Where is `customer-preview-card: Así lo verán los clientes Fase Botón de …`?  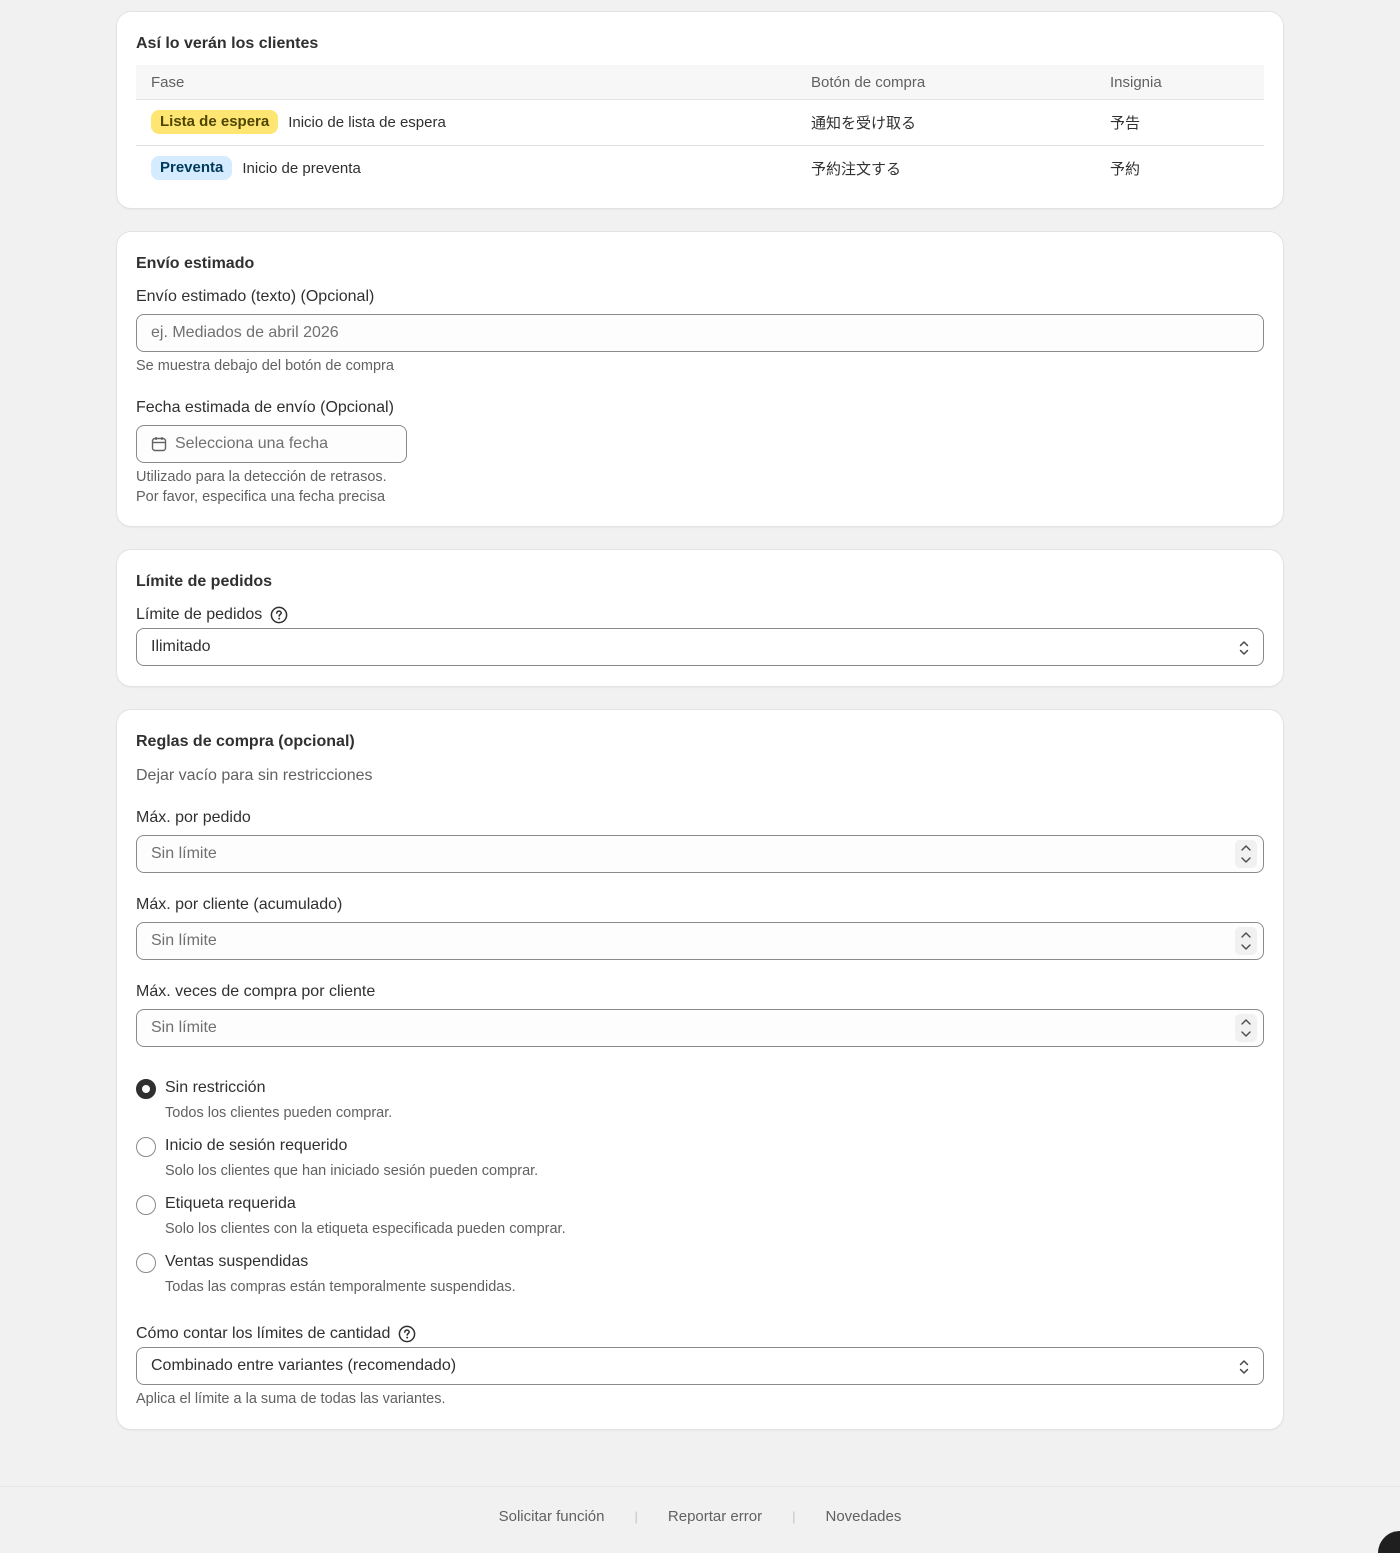 customer-preview-card: Así lo verán los clientes Fase Botón de … is located at coordinates (700, 110).